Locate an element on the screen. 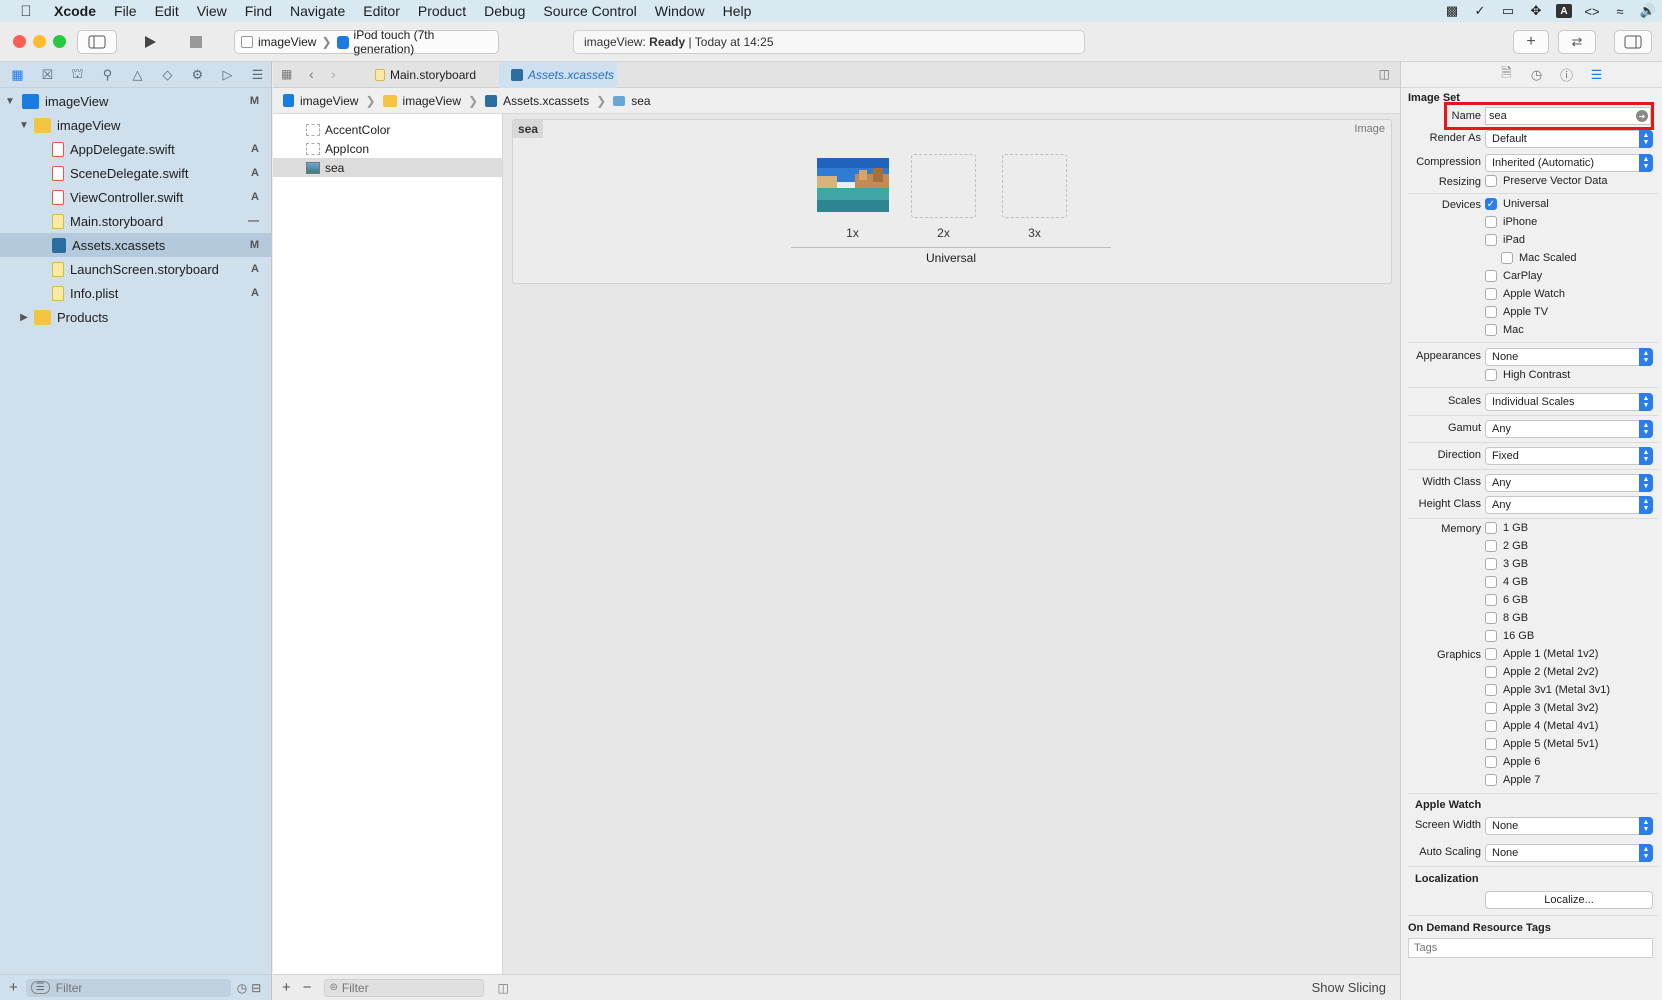 The image size is (1662, 1000). close-window-button is located at coordinates (19, 41).